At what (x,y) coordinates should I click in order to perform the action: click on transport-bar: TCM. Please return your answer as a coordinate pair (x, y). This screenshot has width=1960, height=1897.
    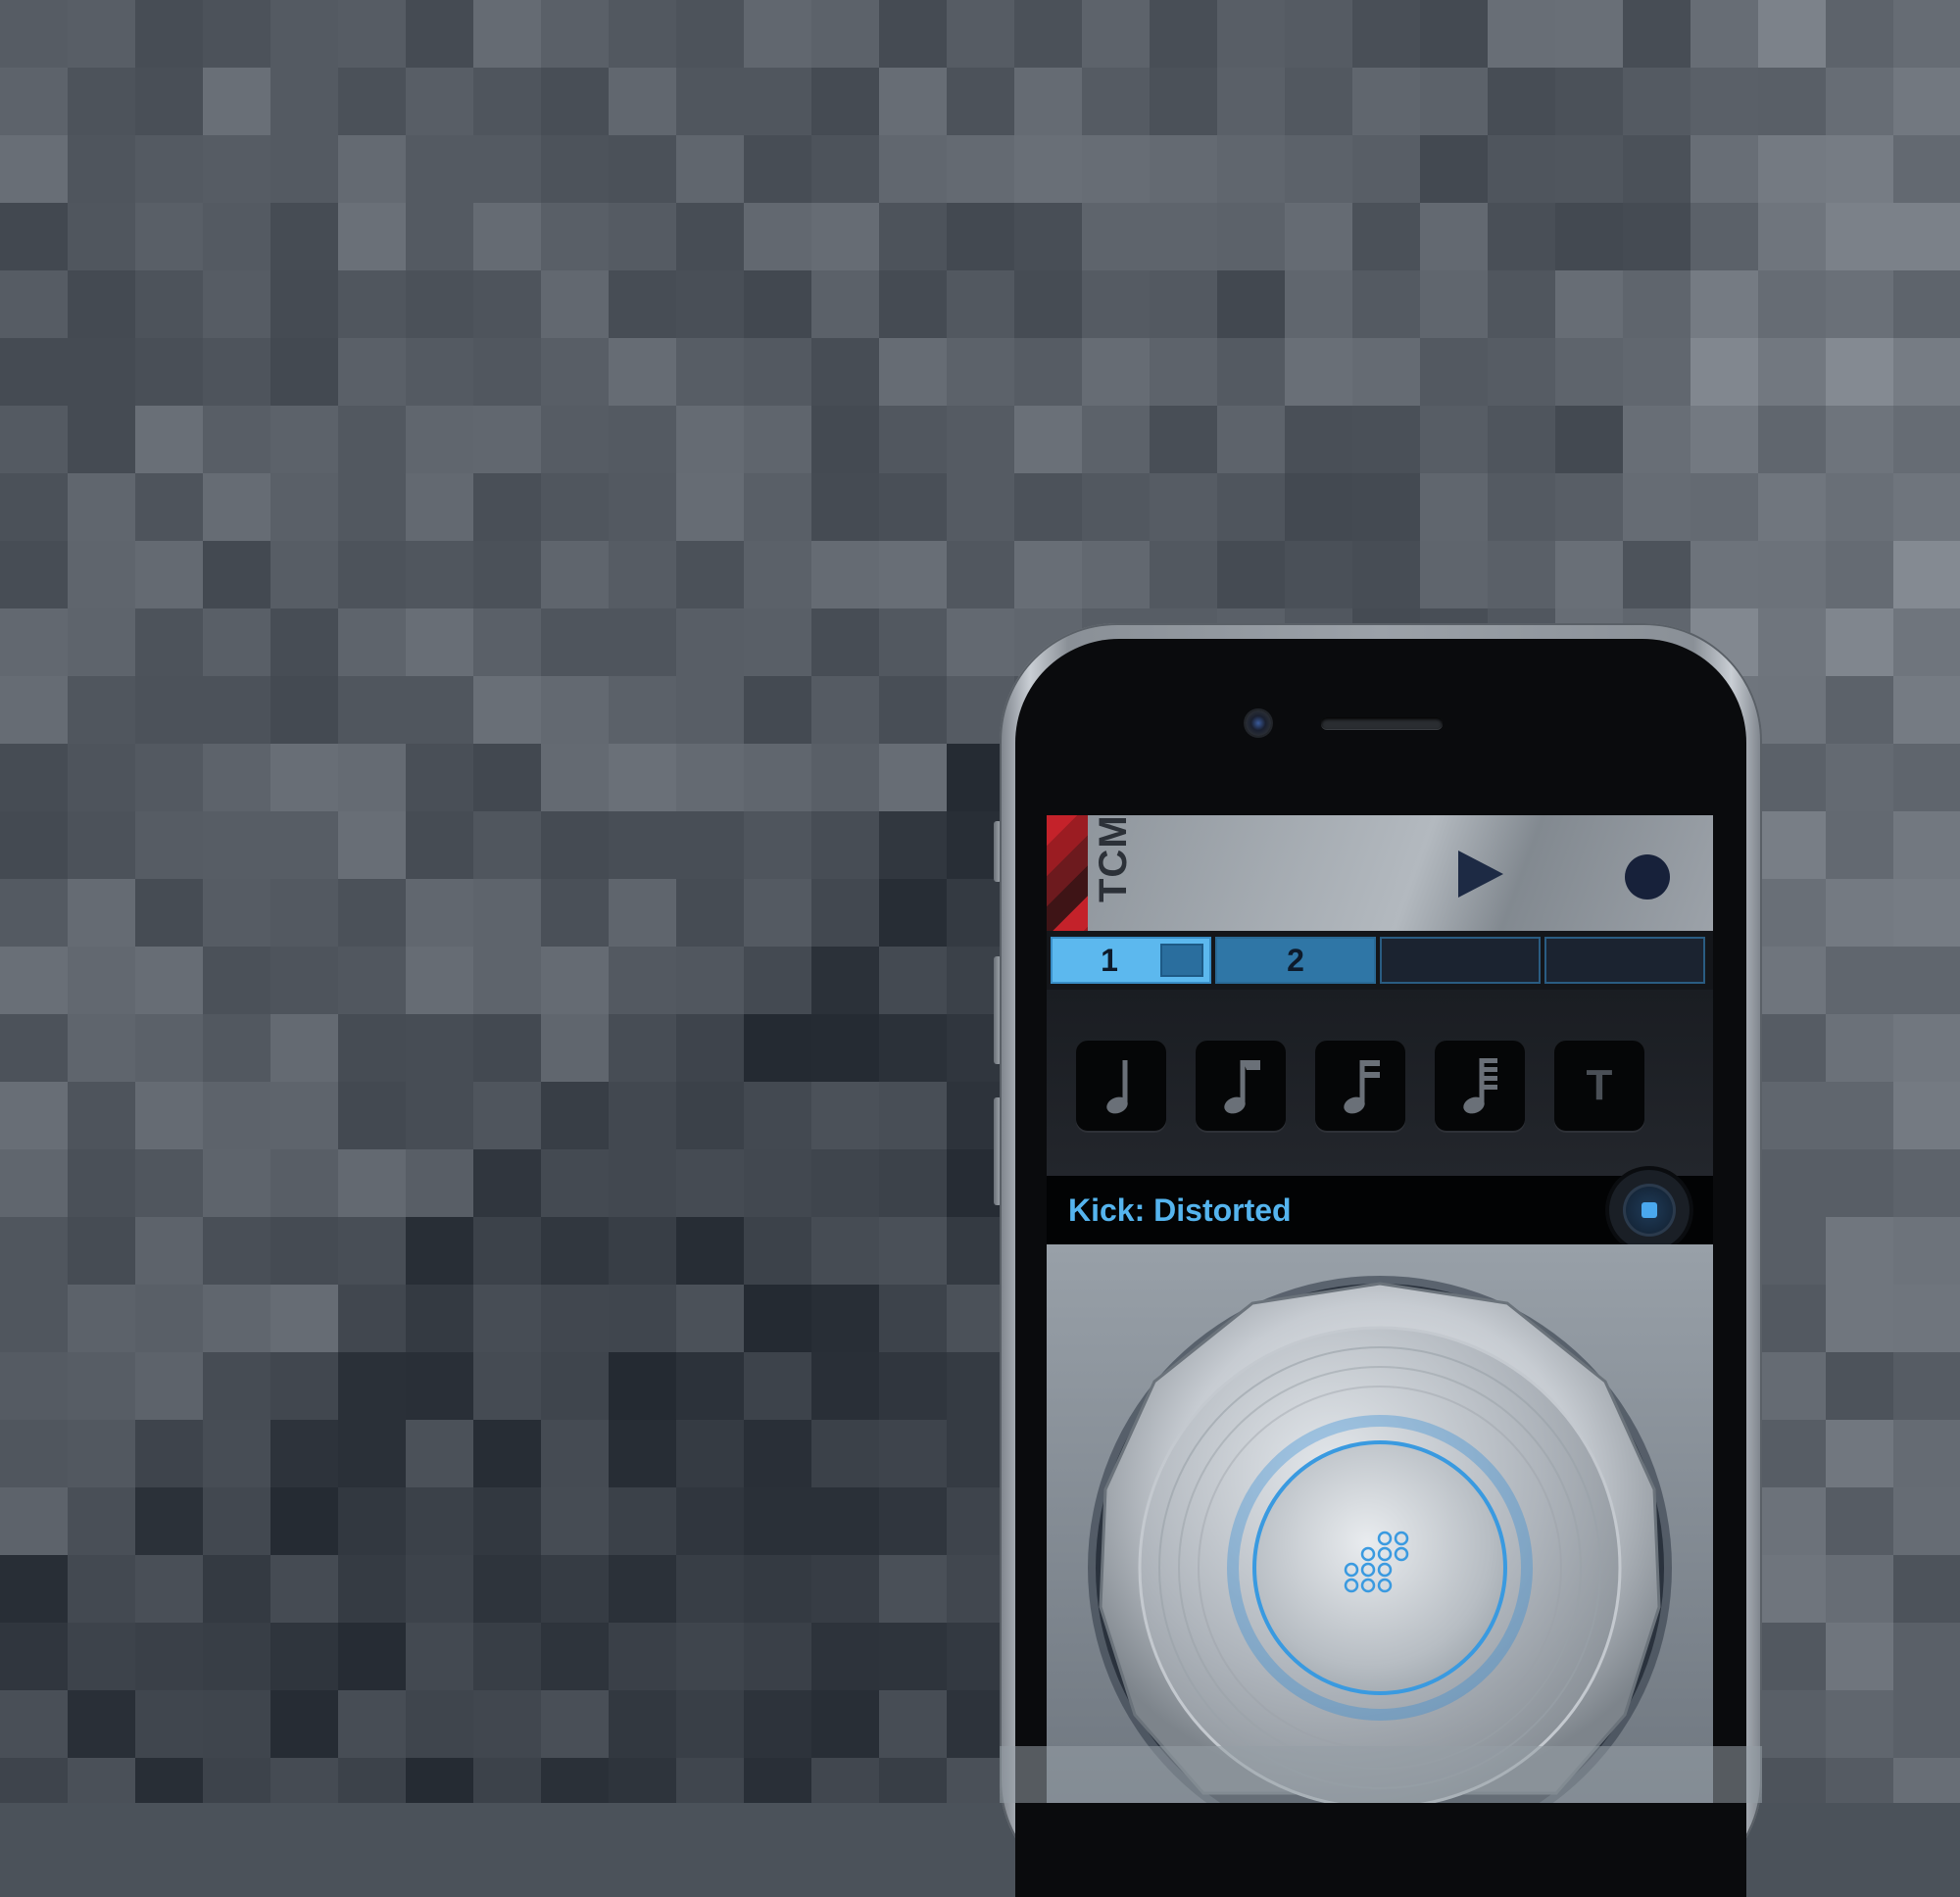
    Looking at the image, I should click on (1380, 873).